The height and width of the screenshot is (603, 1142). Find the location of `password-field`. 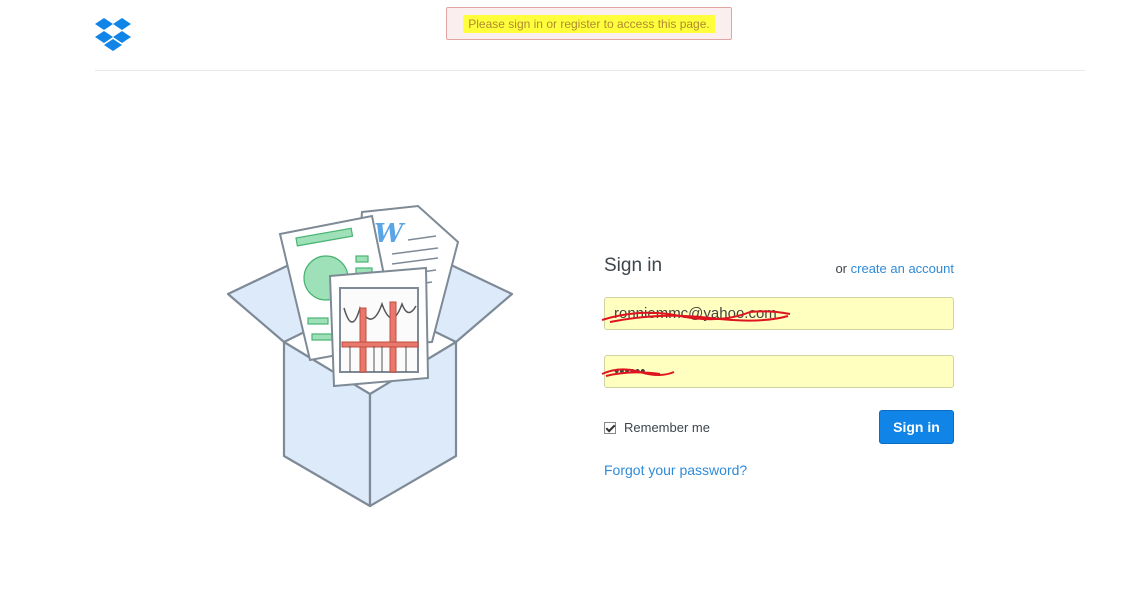

password-field is located at coordinates (779, 371).